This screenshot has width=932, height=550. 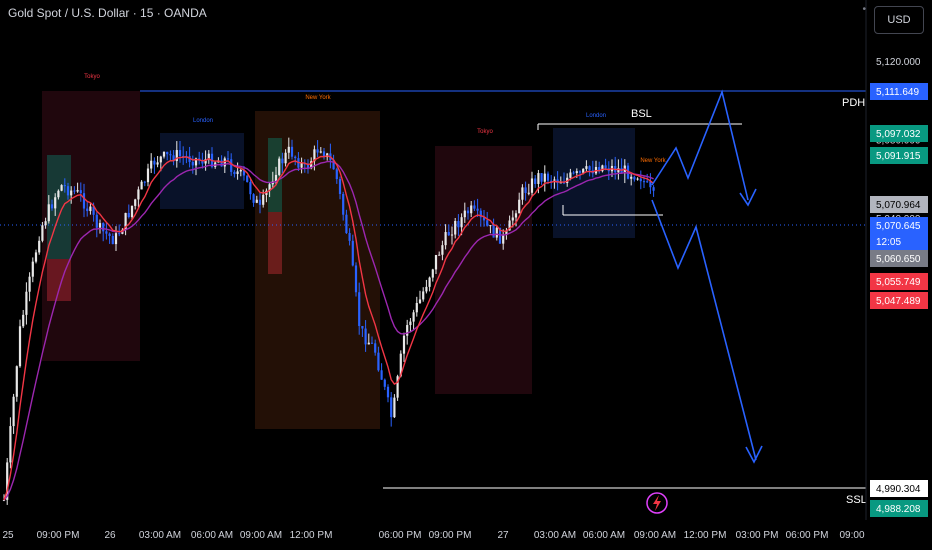 I want to click on session-label-newyork-2: New York, so click(x=653, y=161).